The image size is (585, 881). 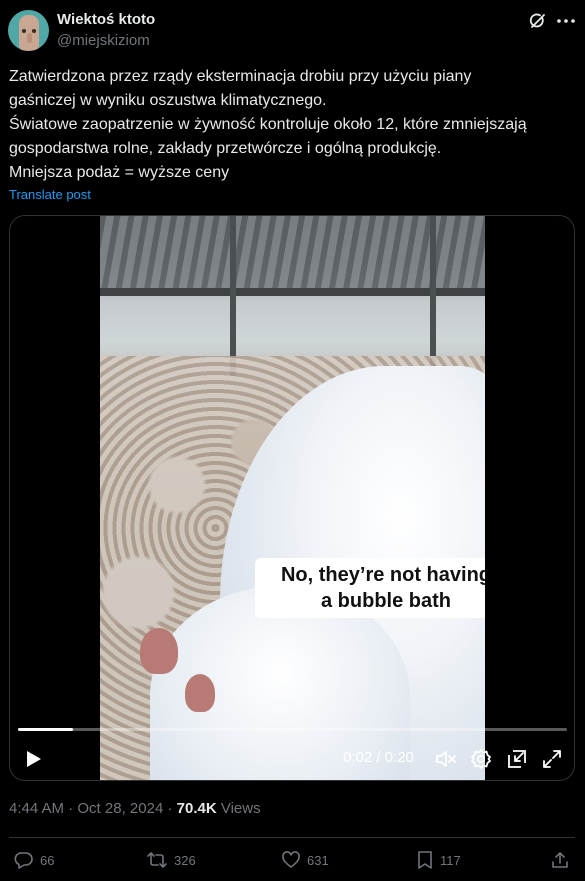 I want to click on share-button, so click(x=560, y=860).